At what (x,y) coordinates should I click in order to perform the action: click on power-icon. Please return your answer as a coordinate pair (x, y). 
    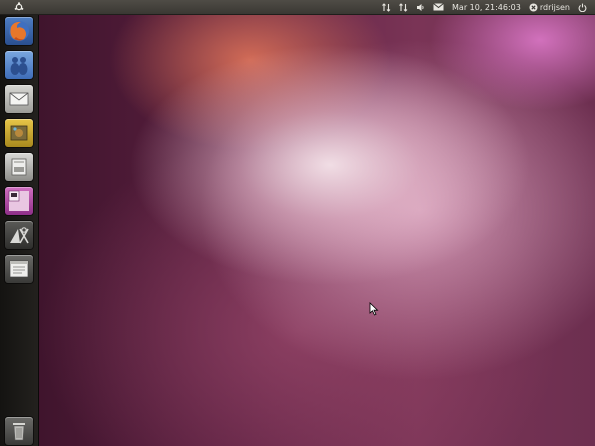
    Looking at the image, I should click on (582, 7).